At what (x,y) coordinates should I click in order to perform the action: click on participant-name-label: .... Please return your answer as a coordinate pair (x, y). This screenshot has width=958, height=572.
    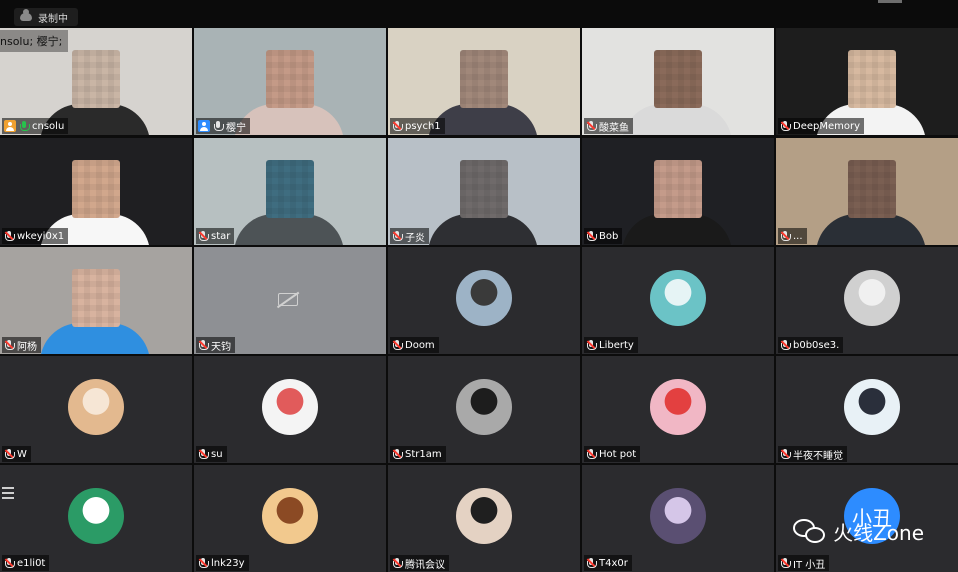
    Looking at the image, I should click on (792, 236).